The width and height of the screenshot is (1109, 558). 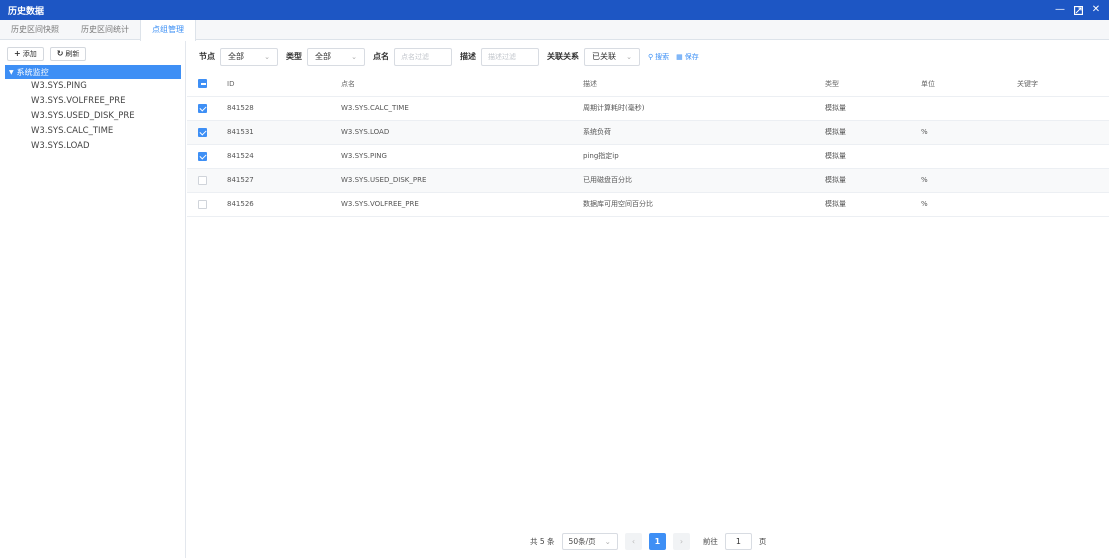 I want to click on relation-select: 已关联 ⌄, so click(x=612, y=56).